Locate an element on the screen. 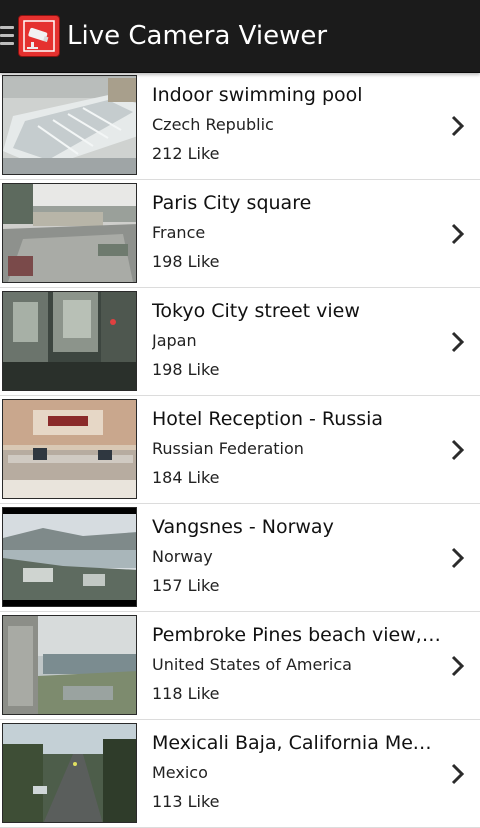 The image size is (480, 828). camera-likes: 157 Like is located at coordinates (186, 585).